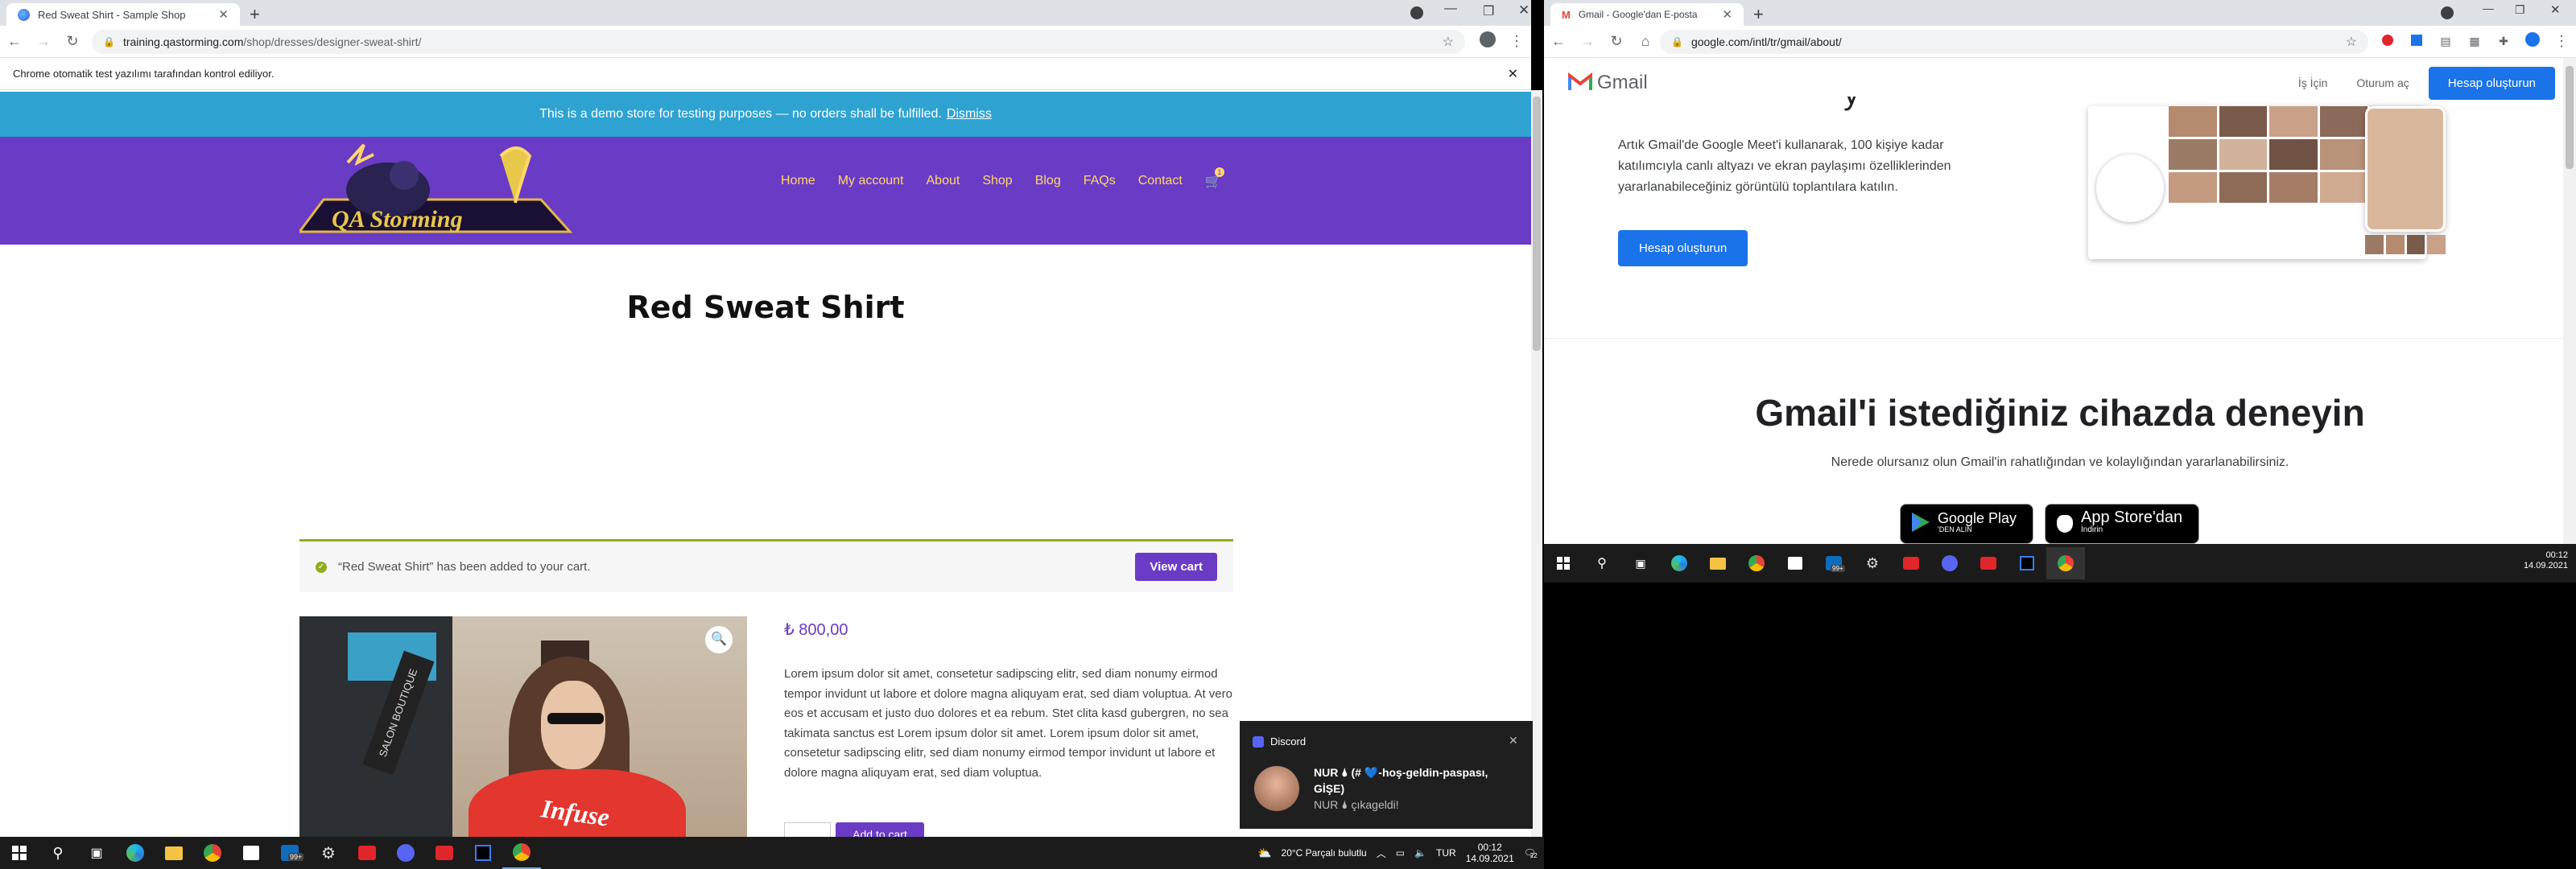 The width and height of the screenshot is (2576, 869). Describe the element at coordinates (1420, 853) in the screenshot. I see `volume-icon: 🔈` at that location.